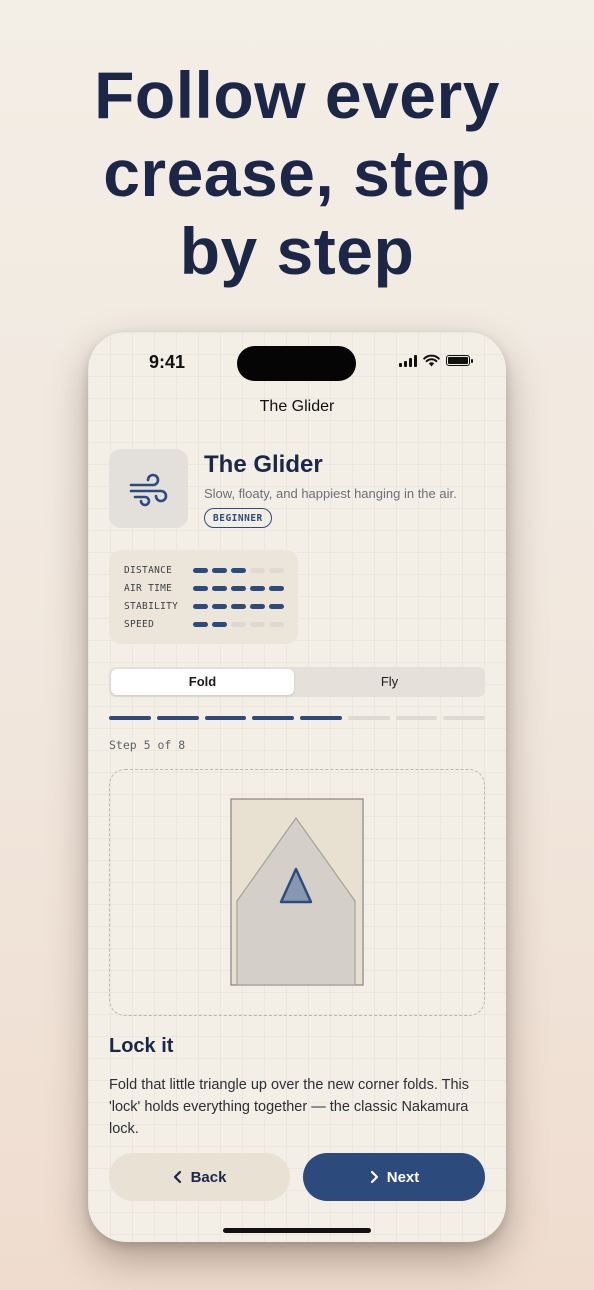 Image resolution: width=594 pixels, height=1290 pixels. What do you see at coordinates (139, 624) in the screenshot?
I see `stat-label: SPEED` at bounding box center [139, 624].